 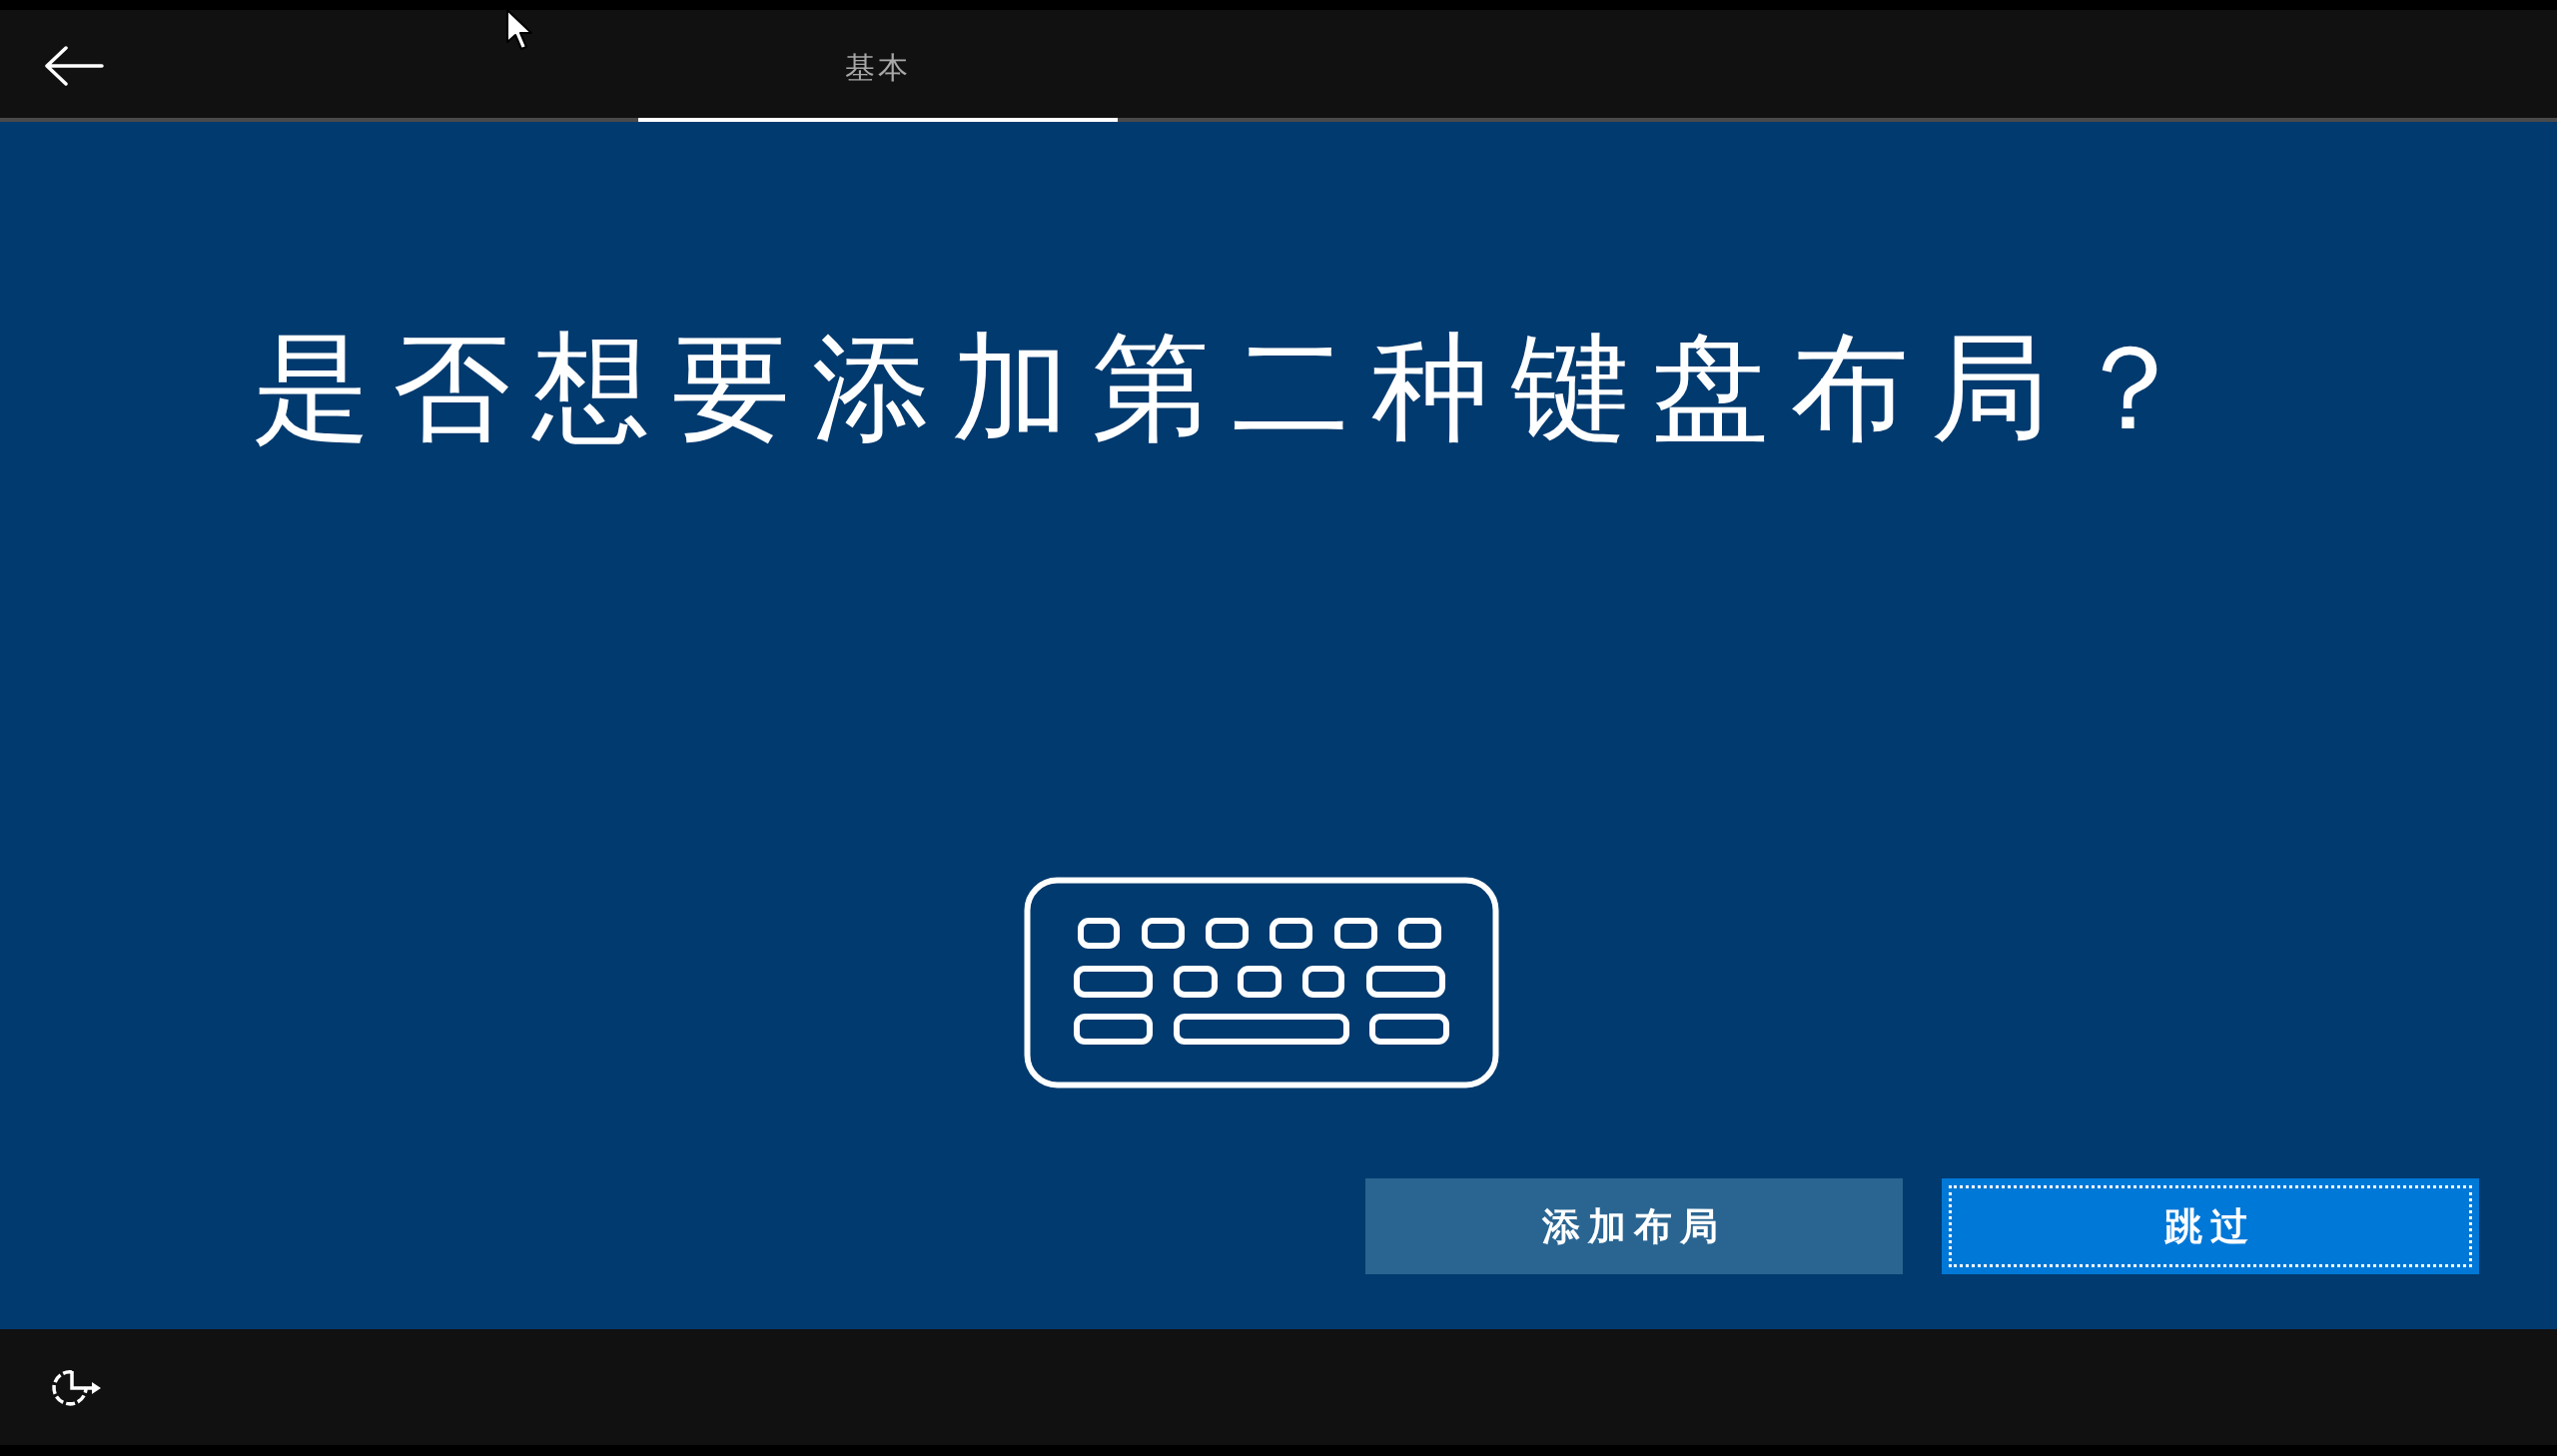 I want to click on page-heading: 是否想要添加第二种键盘布局？, so click(x=1231, y=388).